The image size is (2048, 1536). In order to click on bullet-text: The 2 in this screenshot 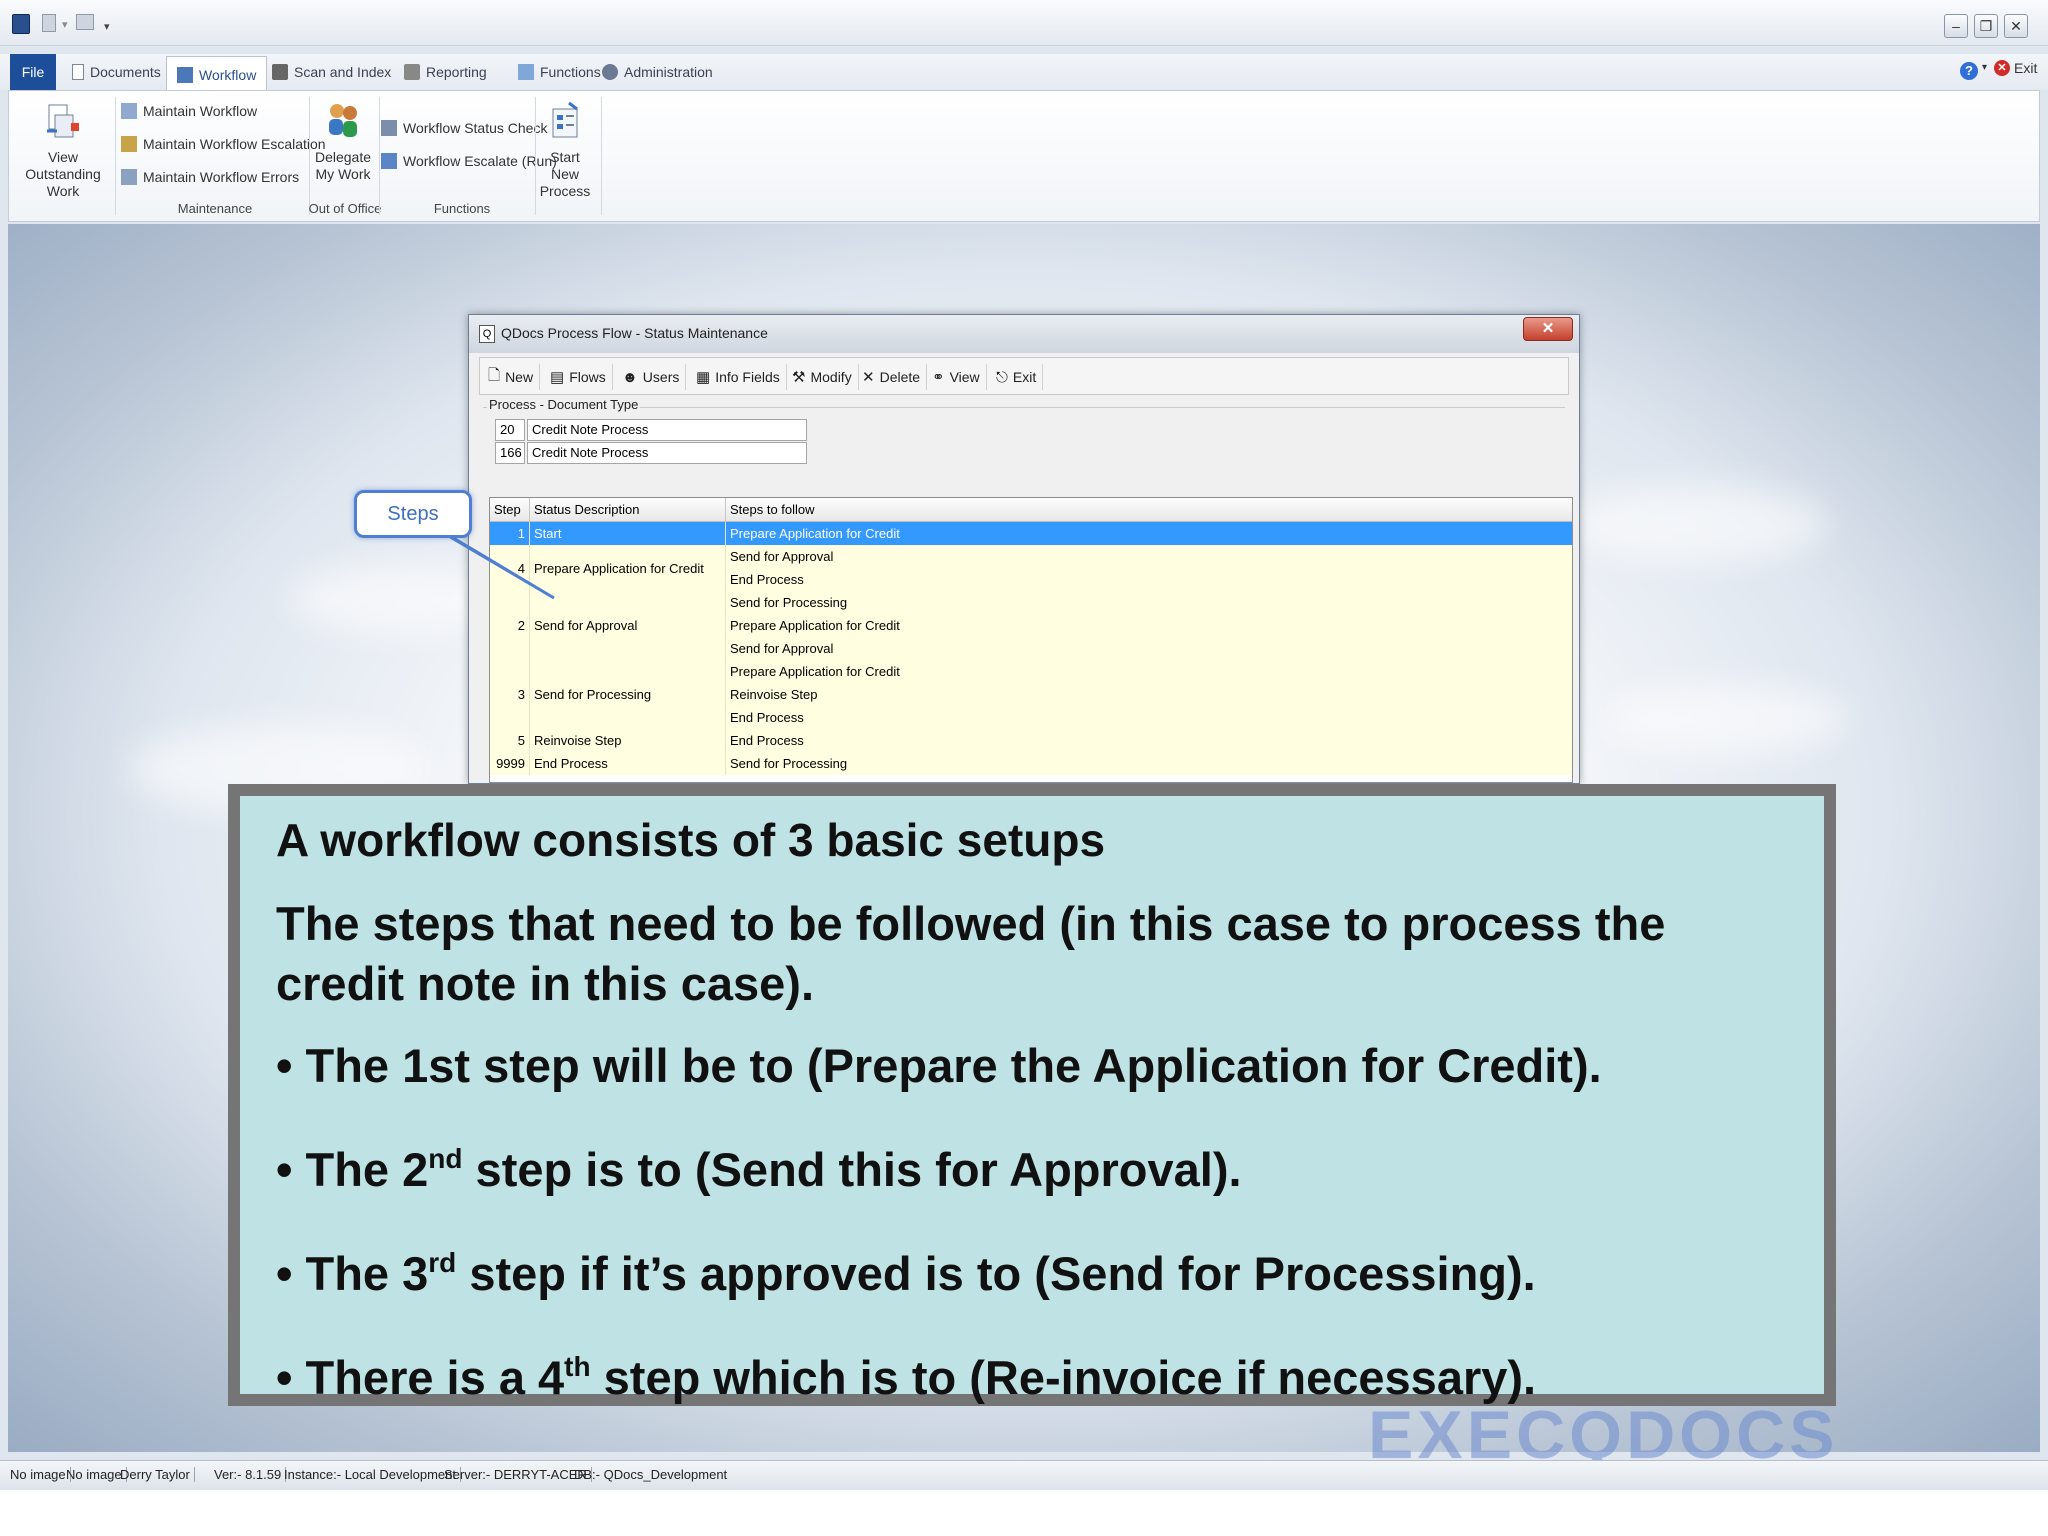, I will do `click(367, 1169)`.